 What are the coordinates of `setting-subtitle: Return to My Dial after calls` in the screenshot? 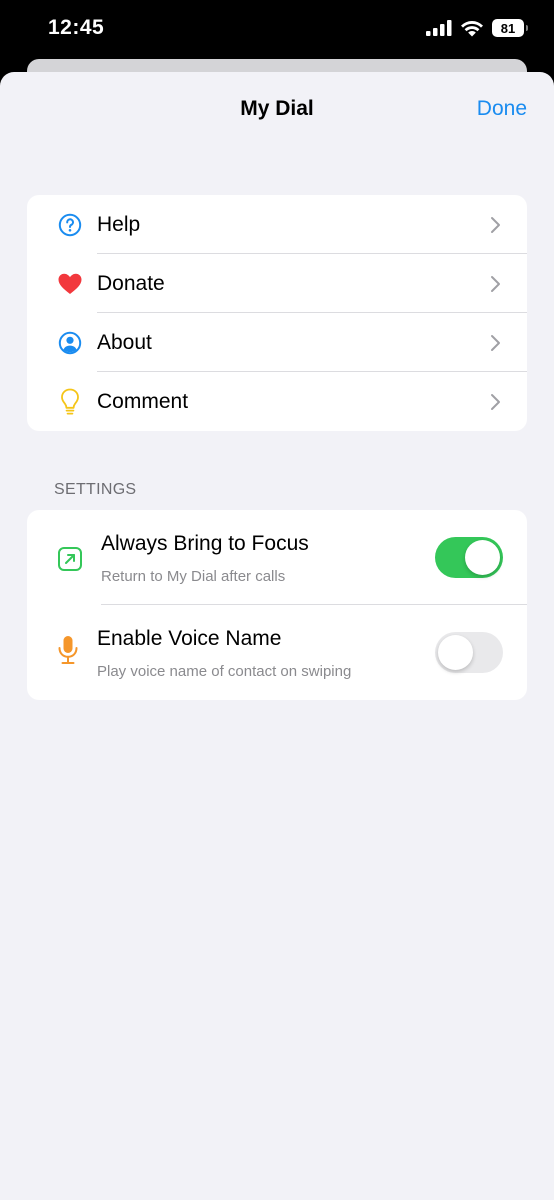 It's located at (193, 576).